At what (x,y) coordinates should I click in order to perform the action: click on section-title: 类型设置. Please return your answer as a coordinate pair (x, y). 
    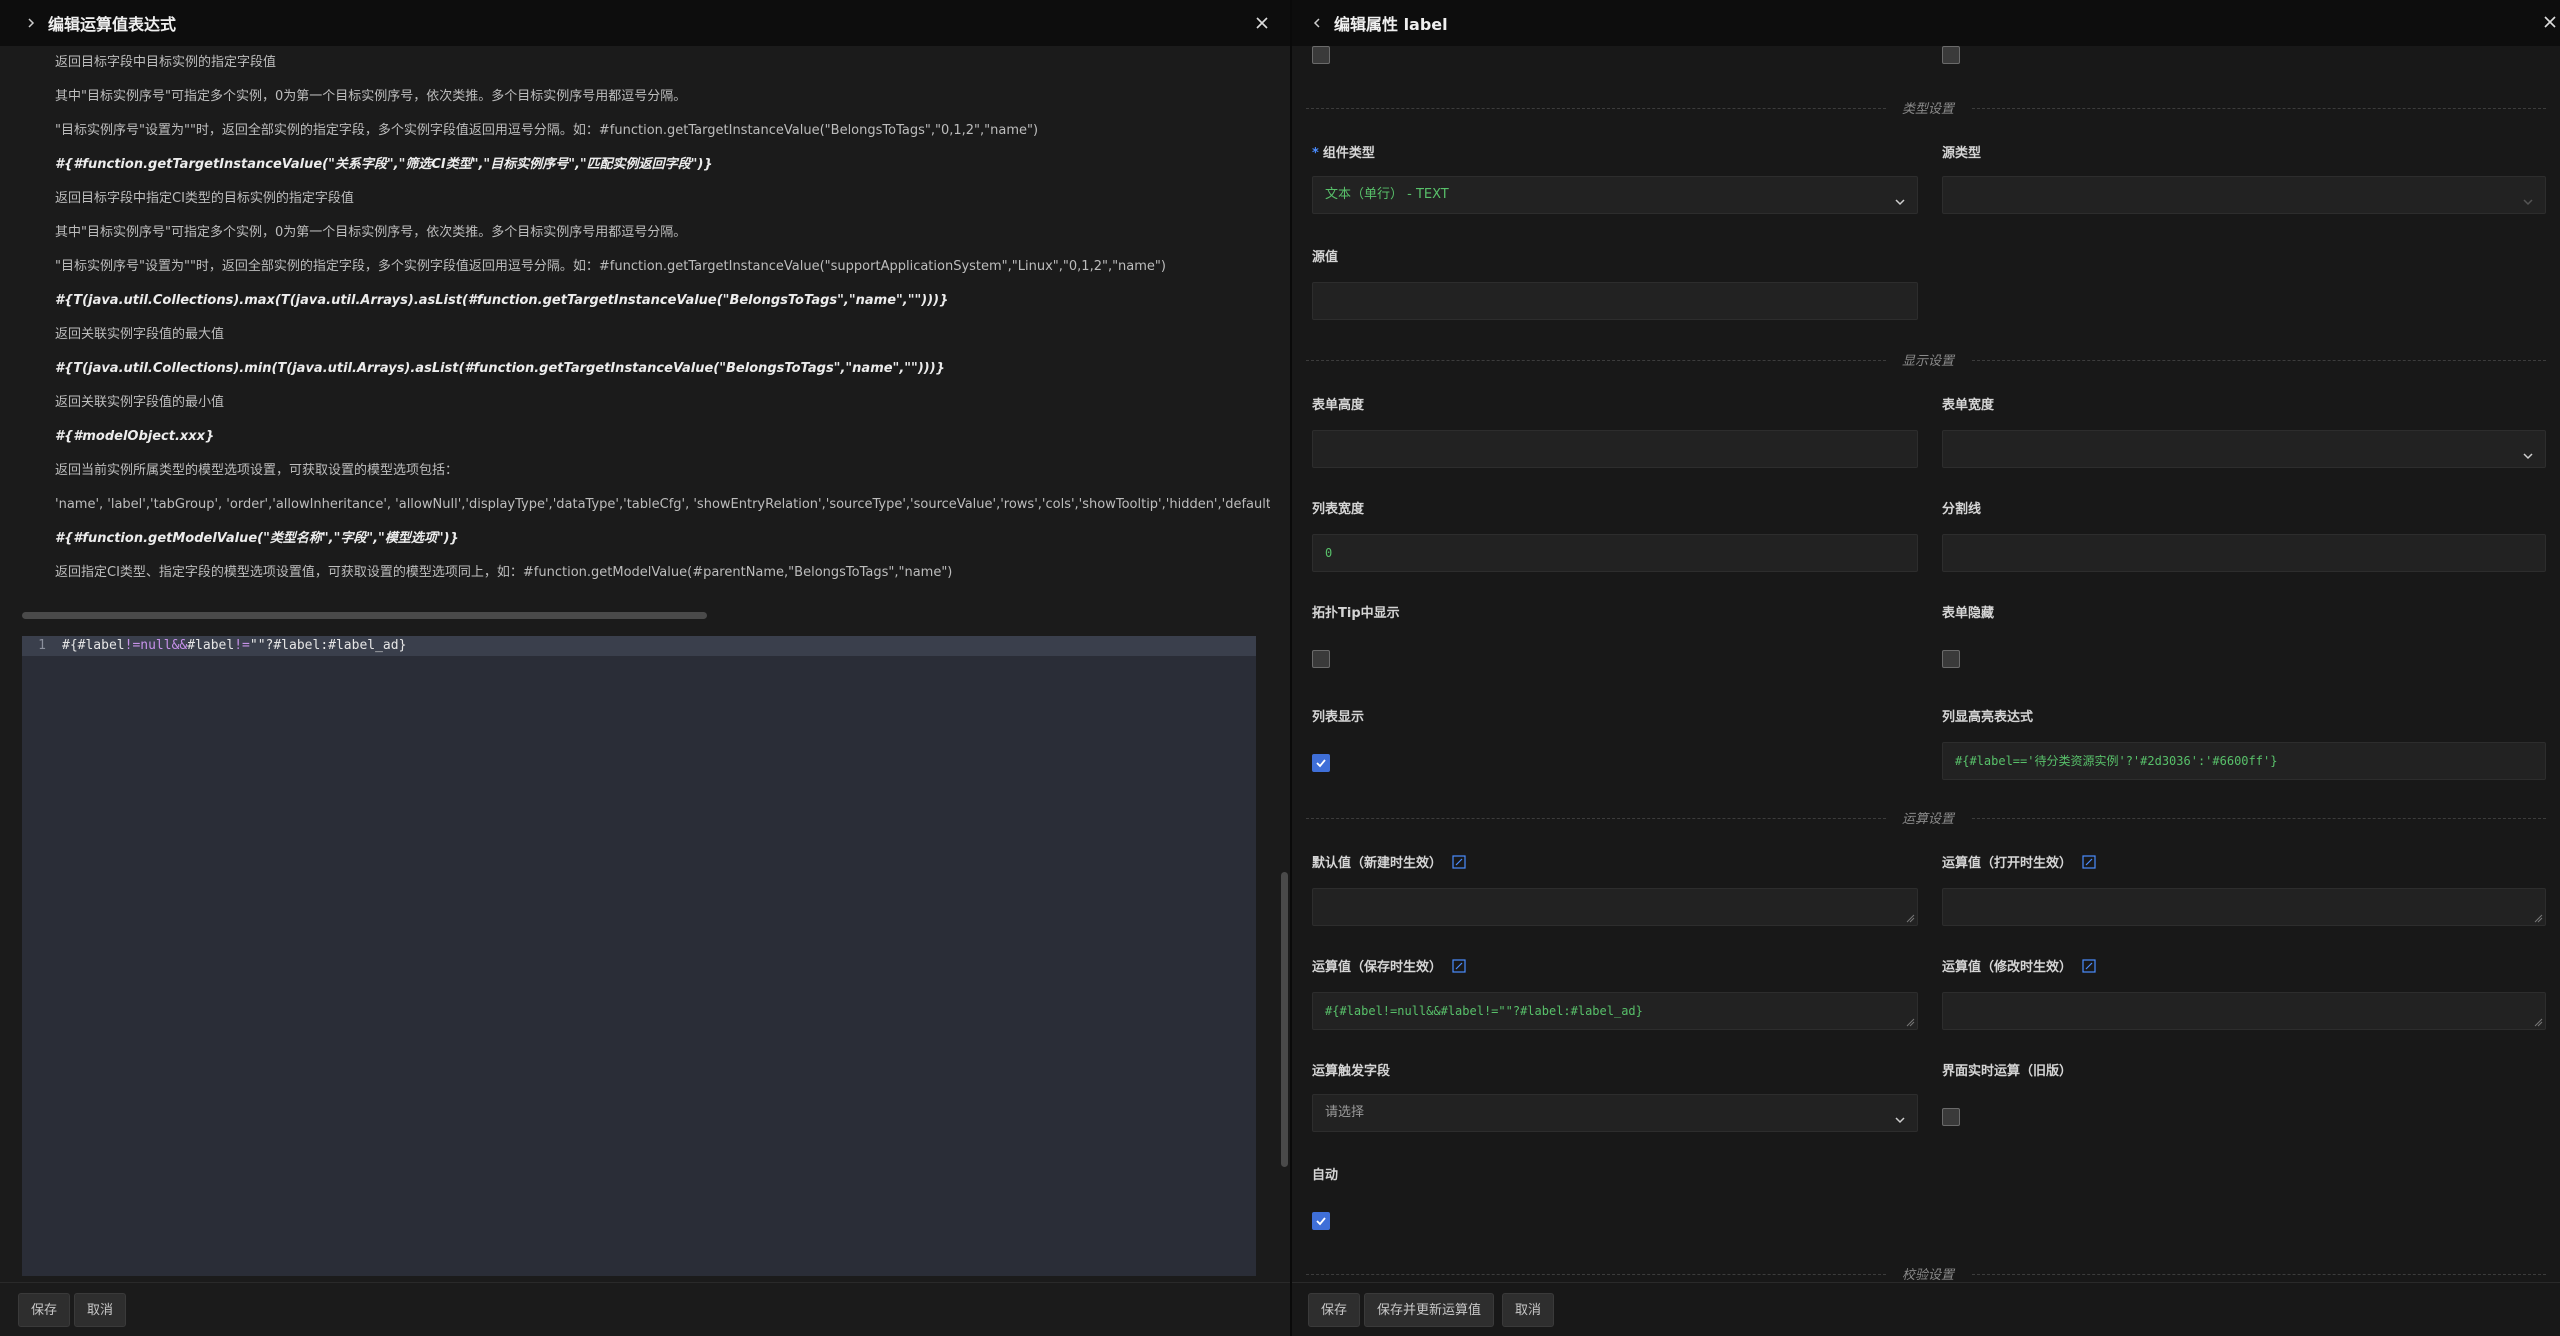
    Looking at the image, I should click on (1928, 109).